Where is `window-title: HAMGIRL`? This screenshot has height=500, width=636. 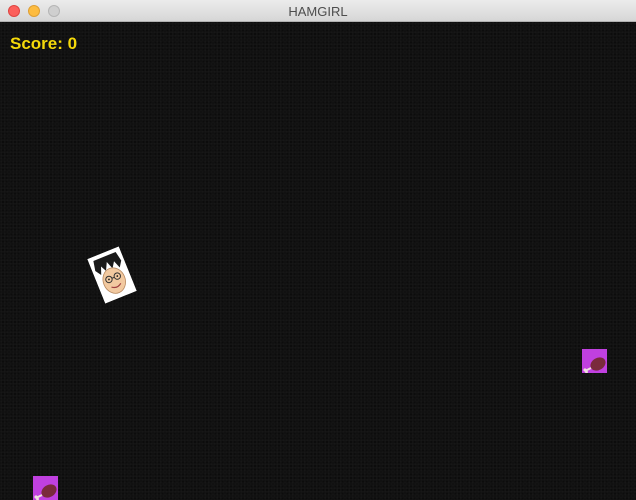 window-title: HAMGIRL is located at coordinates (318, 11).